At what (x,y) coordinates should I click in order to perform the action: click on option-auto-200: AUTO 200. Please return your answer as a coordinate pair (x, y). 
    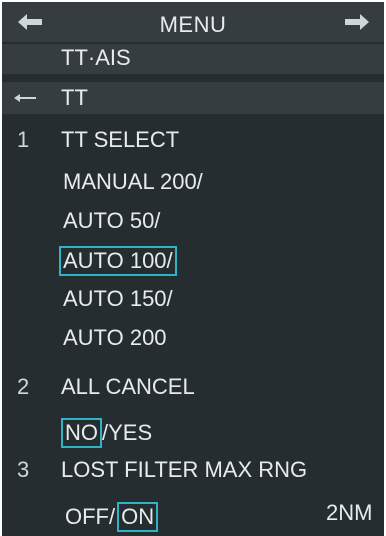
    Looking at the image, I should click on (115, 338).